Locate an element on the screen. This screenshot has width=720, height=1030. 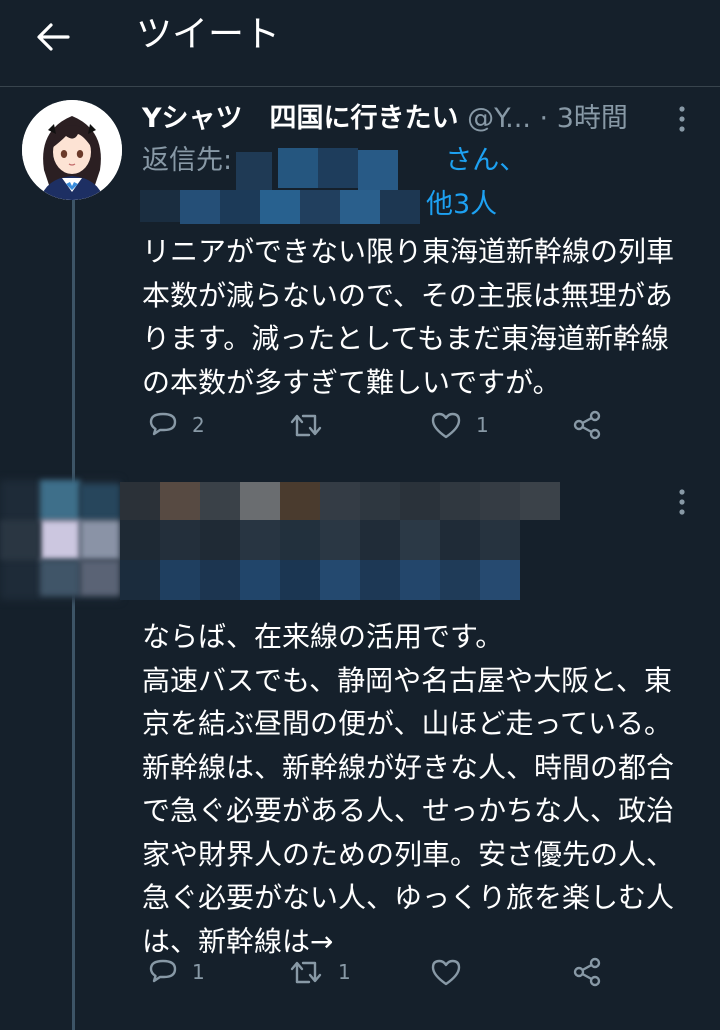
reply-count: 2 is located at coordinates (198, 425).